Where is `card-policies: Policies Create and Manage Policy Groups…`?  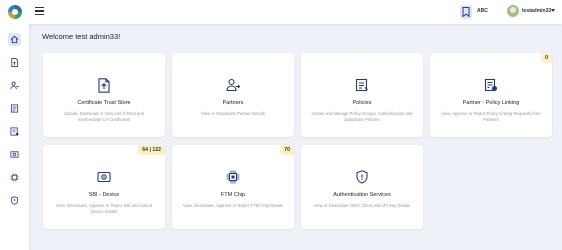
card-policies: Policies Create and Manage Policy Groups… is located at coordinates (362, 95).